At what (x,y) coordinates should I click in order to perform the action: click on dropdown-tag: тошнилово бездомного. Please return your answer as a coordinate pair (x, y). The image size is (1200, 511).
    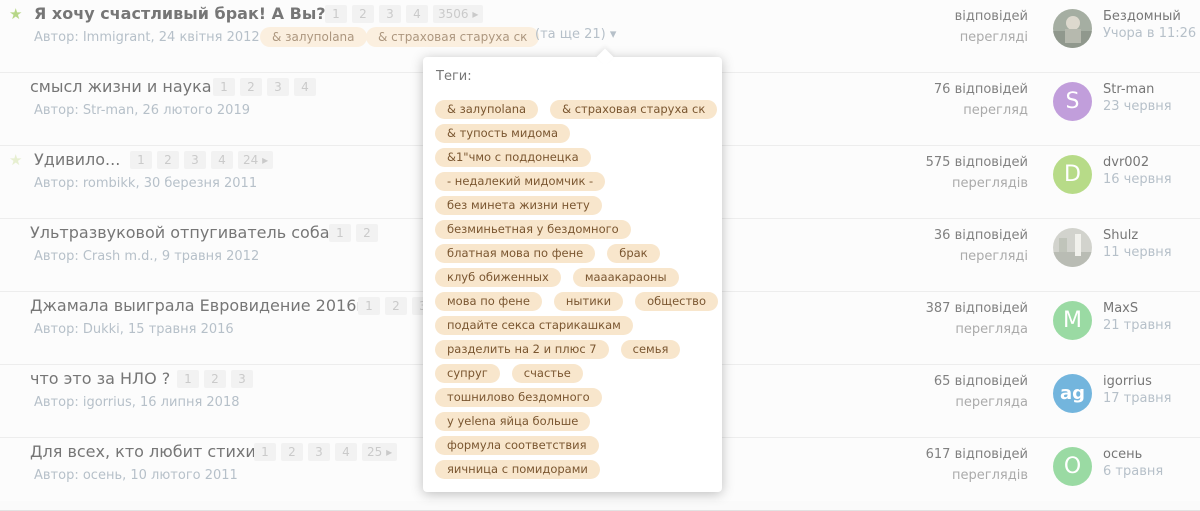
    Looking at the image, I should click on (518, 397).